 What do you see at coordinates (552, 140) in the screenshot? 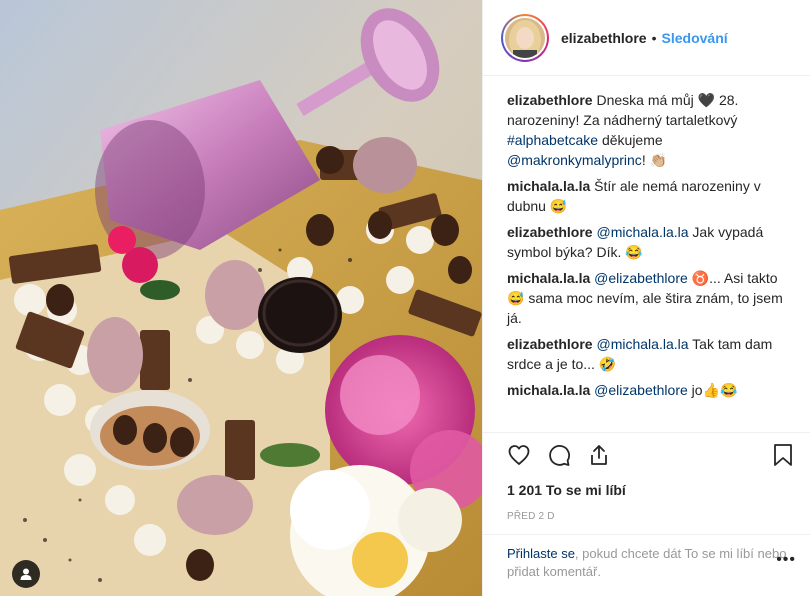
I see `hashtag-link: #alphabetcake` at bounding box center [552, 140].